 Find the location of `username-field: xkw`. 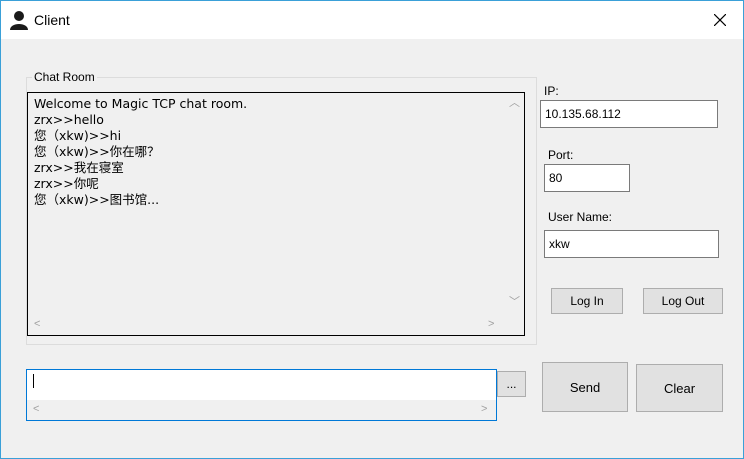

username-field: xkw is located at coordinates (631, 244).